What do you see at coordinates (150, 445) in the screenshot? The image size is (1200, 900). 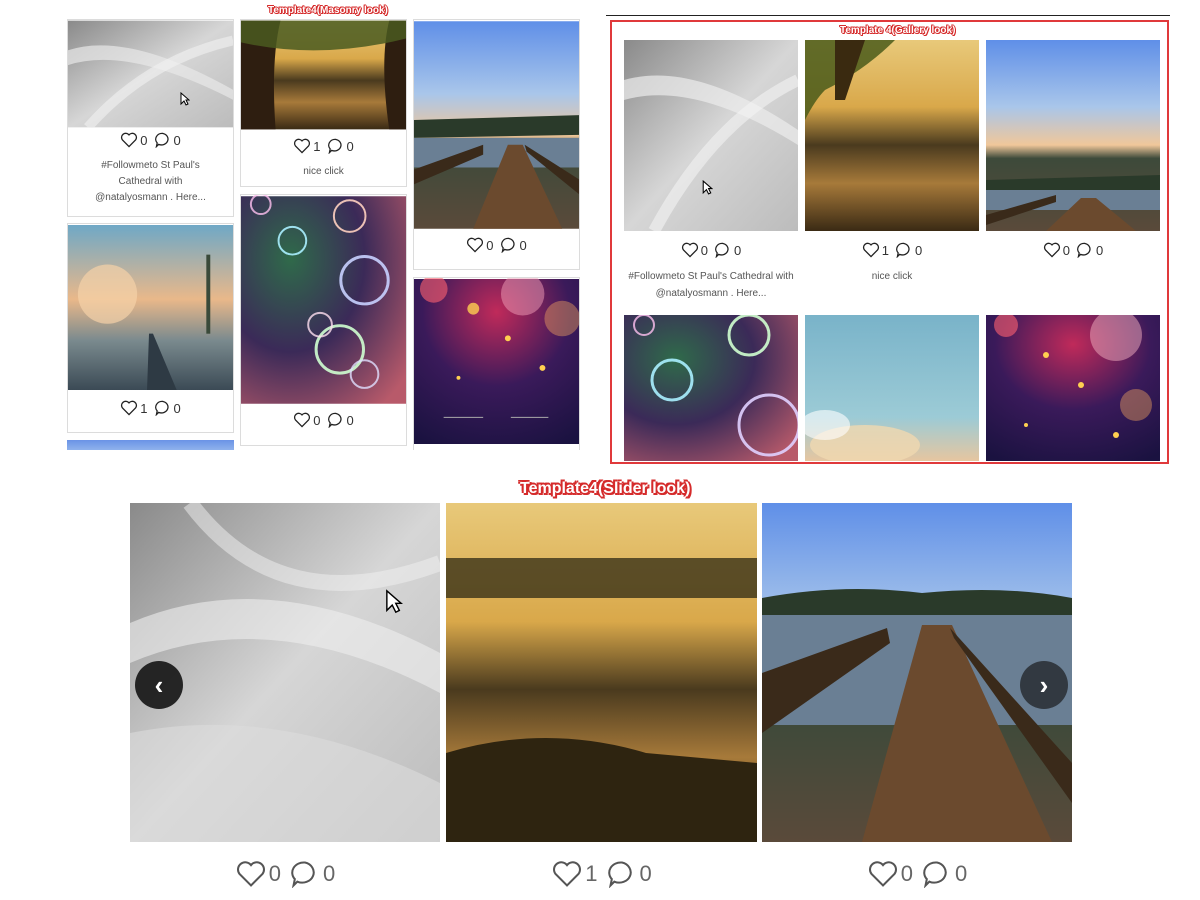 I see `masonry-card-partial` at bounding box center [150, 445].